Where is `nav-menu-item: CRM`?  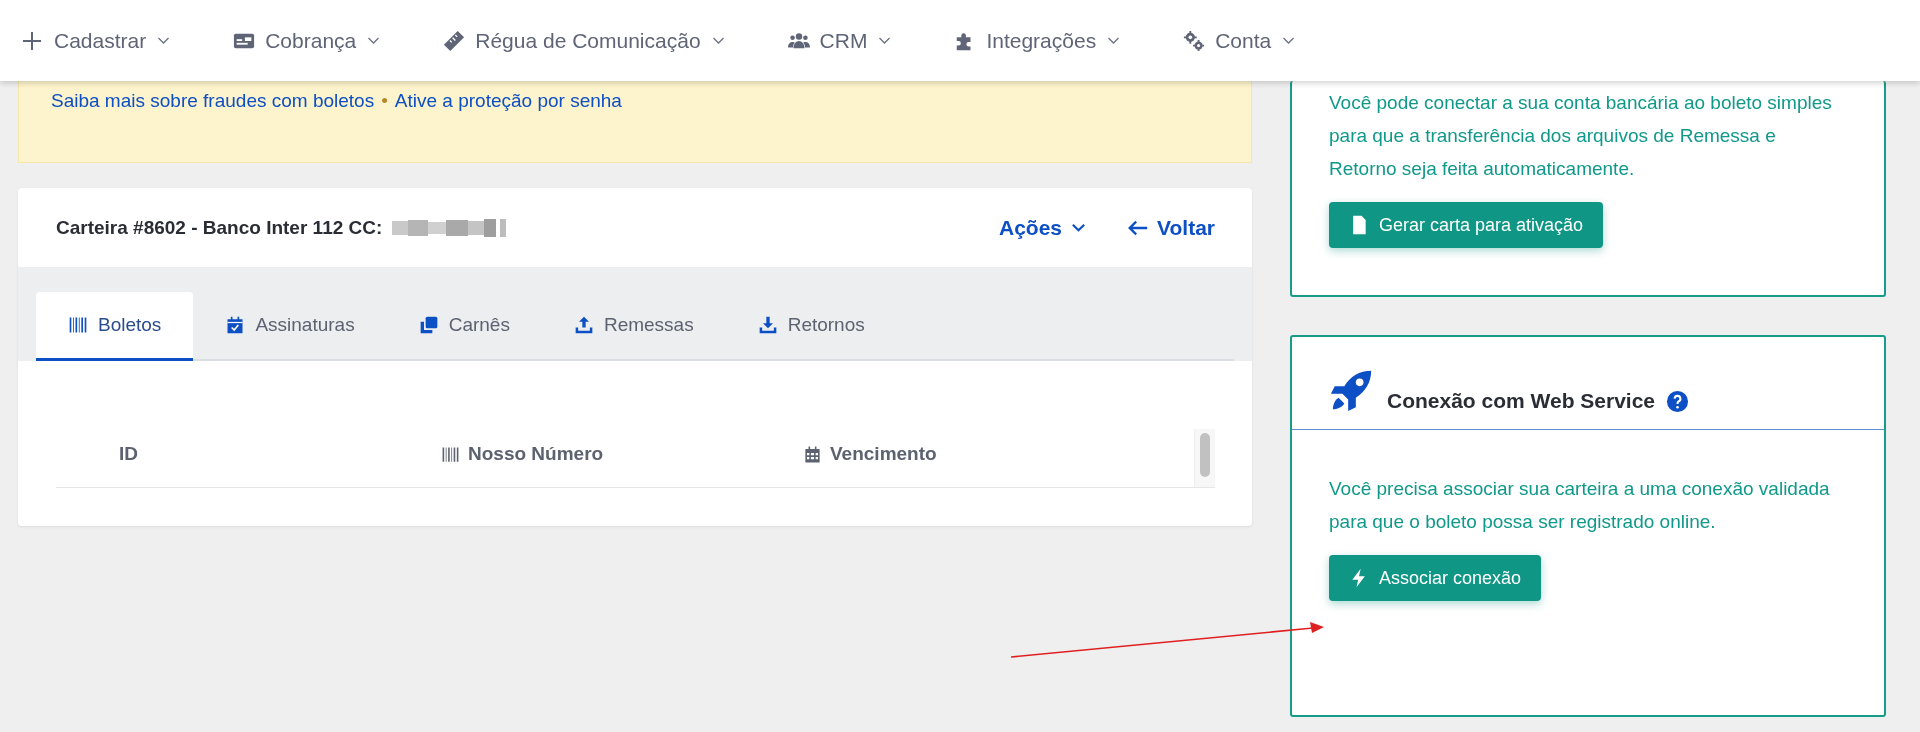
nav-menu-item: CRM is located at coordinates (854, 40).